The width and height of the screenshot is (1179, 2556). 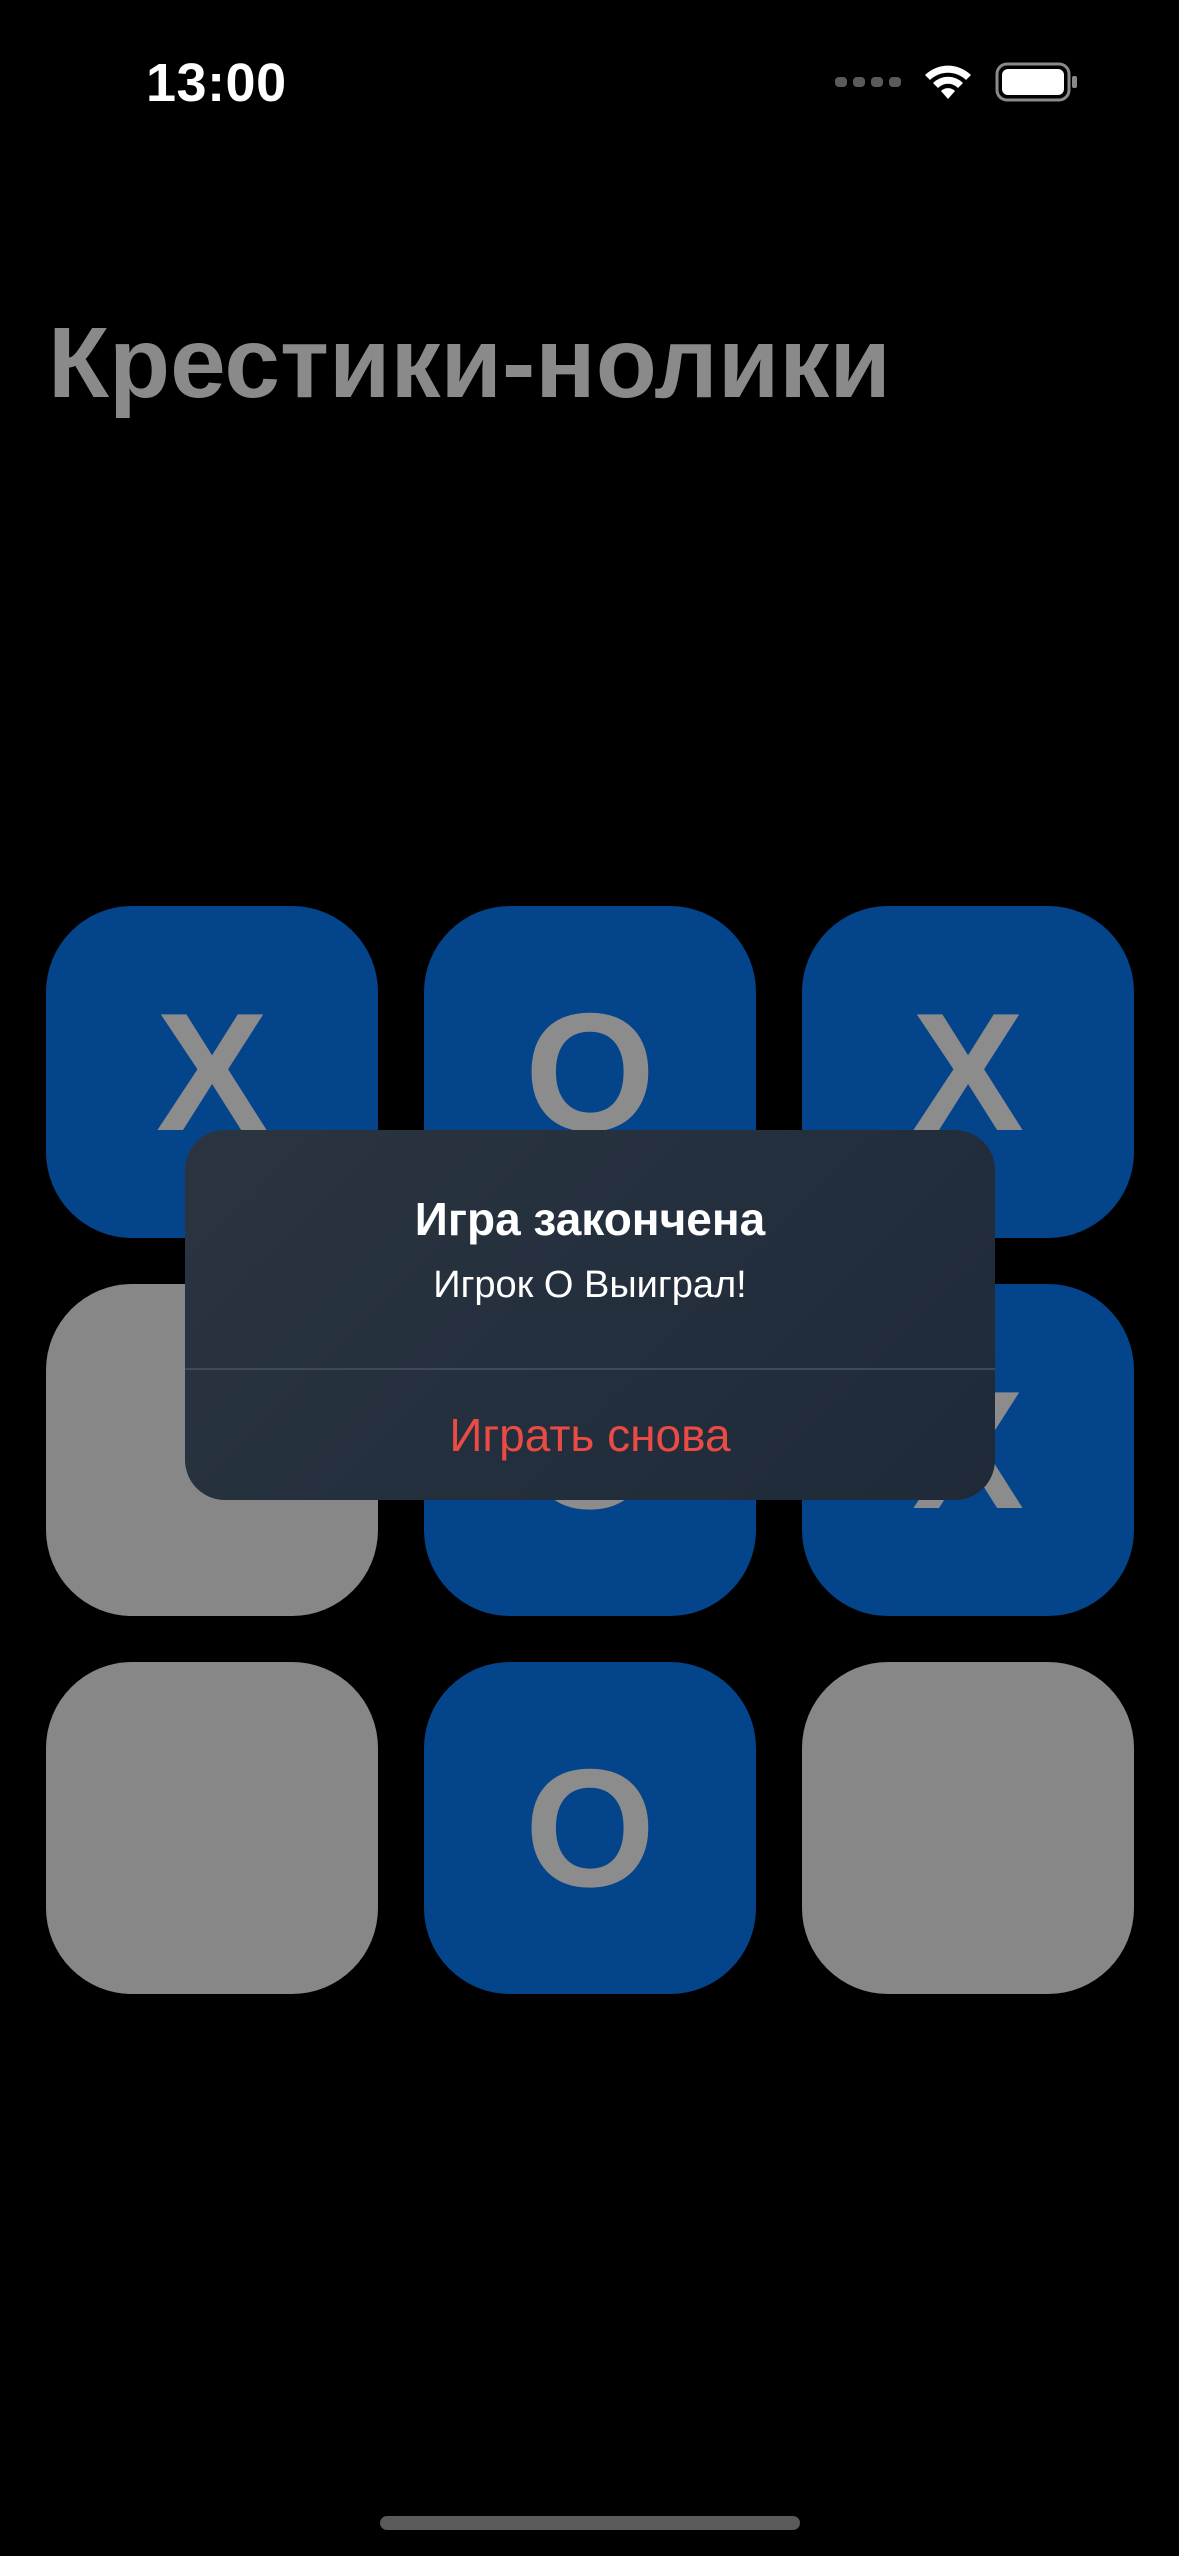 What do you see at coordinates (469, 363) in the screenshot?
I see `page-title: Крестики-нолики` at bounding box center [469, 363].